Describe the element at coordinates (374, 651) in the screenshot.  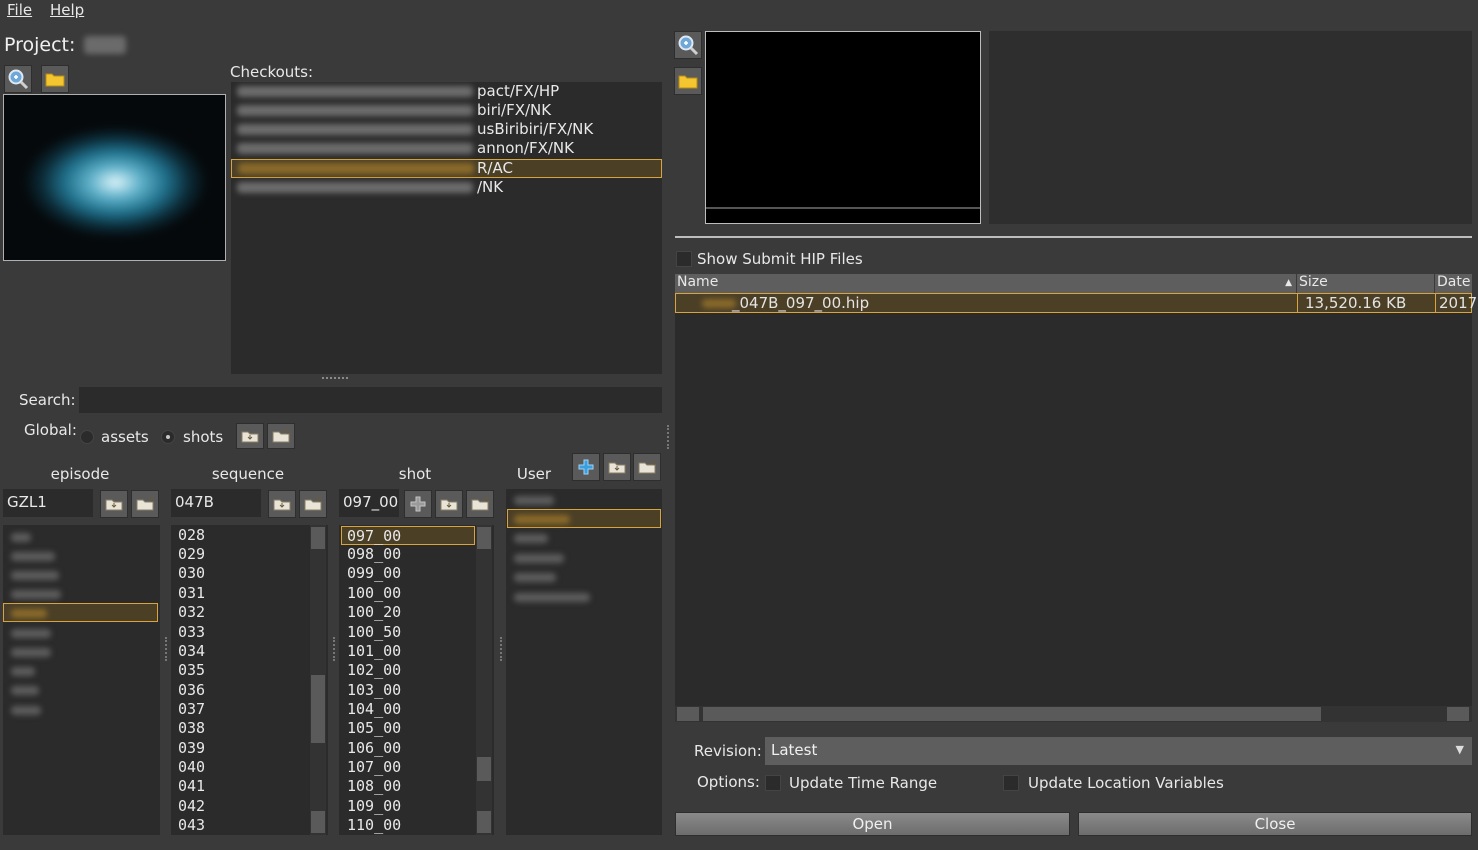
I see `list-item: 101_00` at that location.